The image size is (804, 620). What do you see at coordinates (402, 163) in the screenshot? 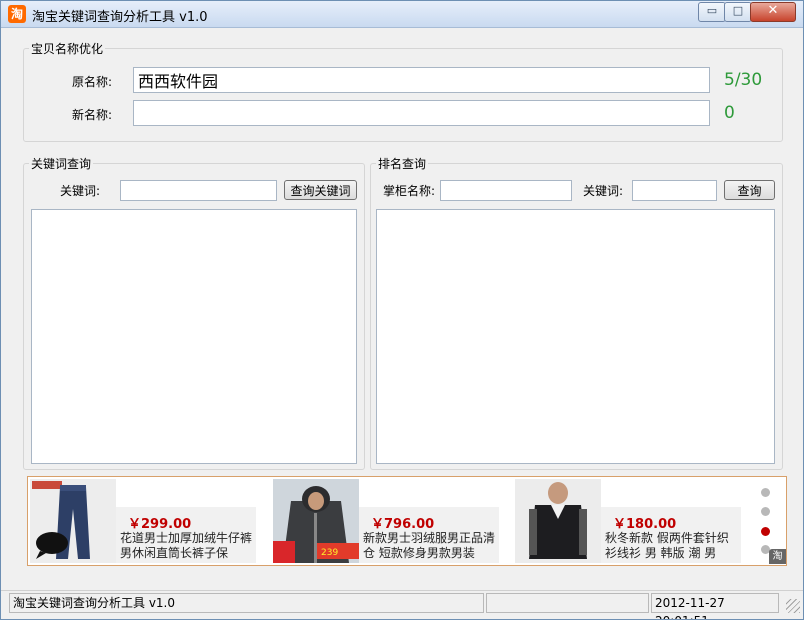
I see `rank-query-title: 排名查询` at bounding box center [402, 163].